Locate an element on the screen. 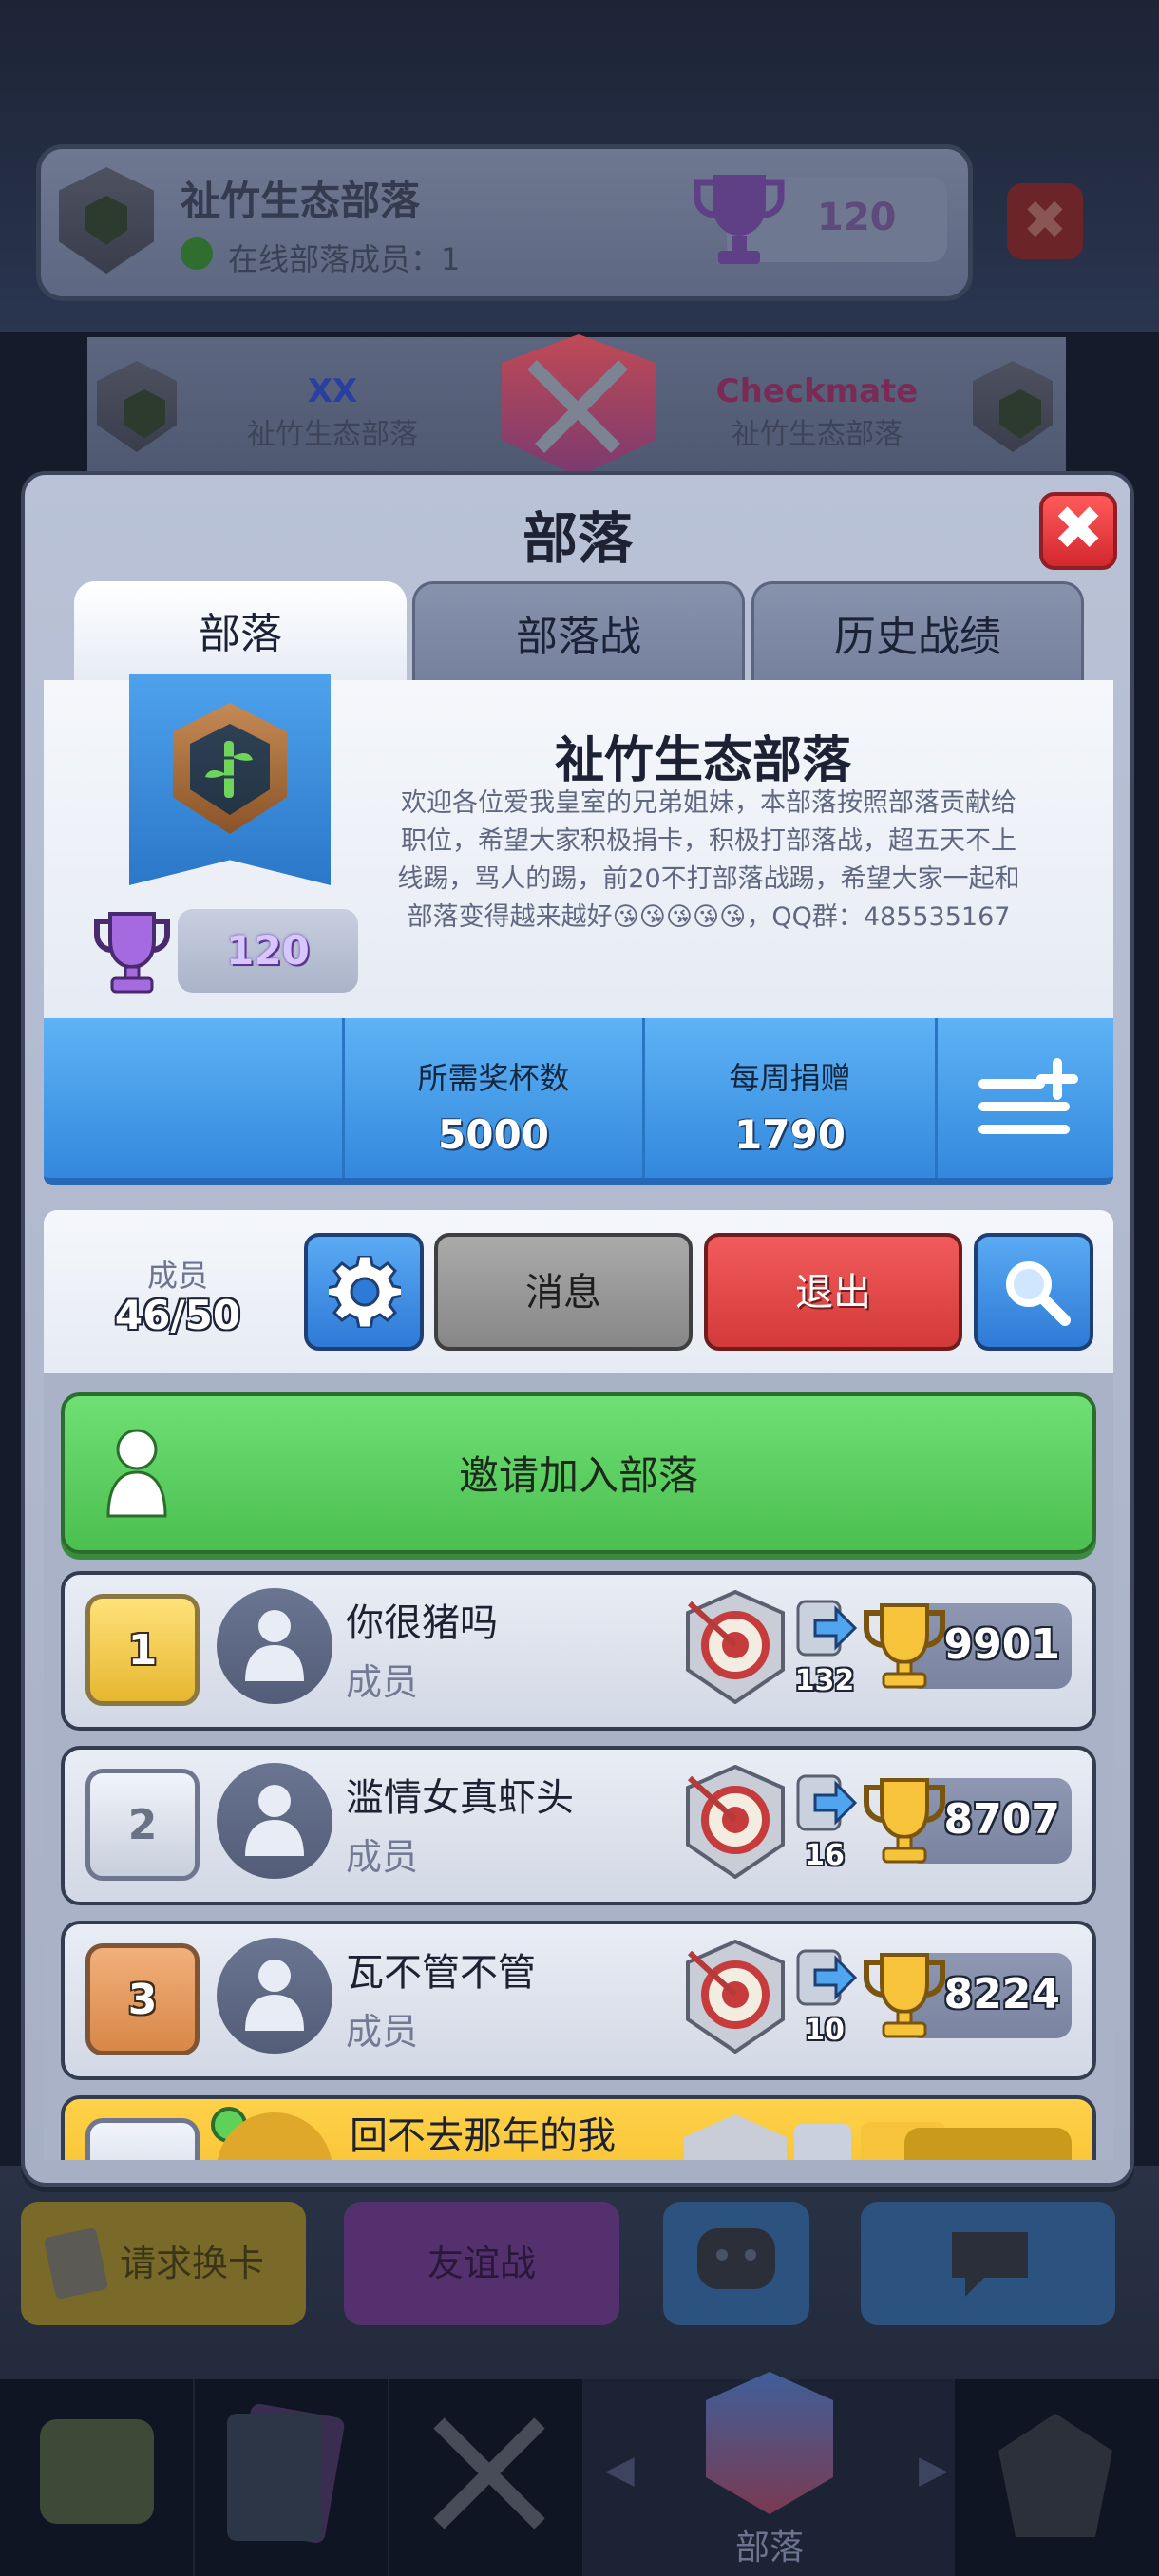 Image resolution: width=1159 pixels, height=2576 pixels. nav-shop is located at coordinates (97, 2477).